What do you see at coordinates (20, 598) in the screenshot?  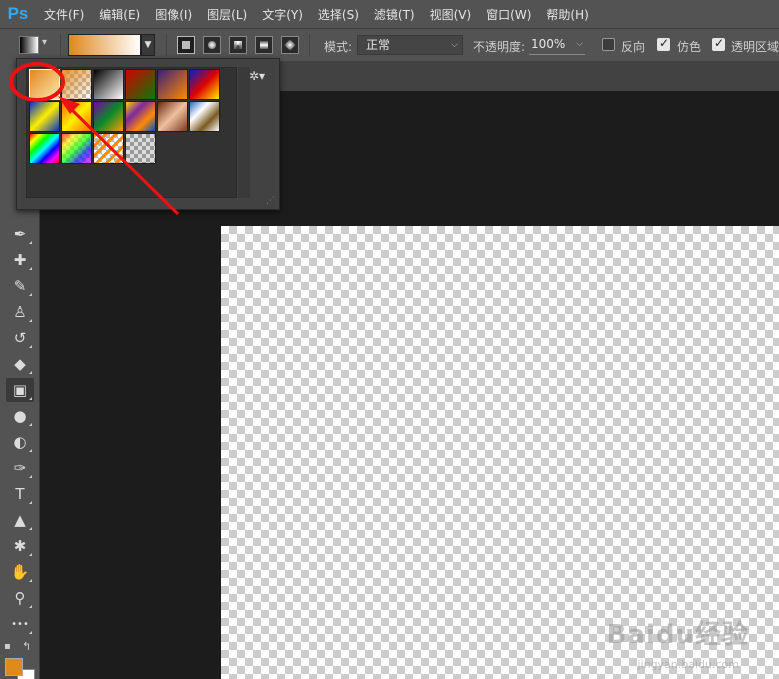 I see `zoom-icon: ⚲` at bounding box center [20, 598].